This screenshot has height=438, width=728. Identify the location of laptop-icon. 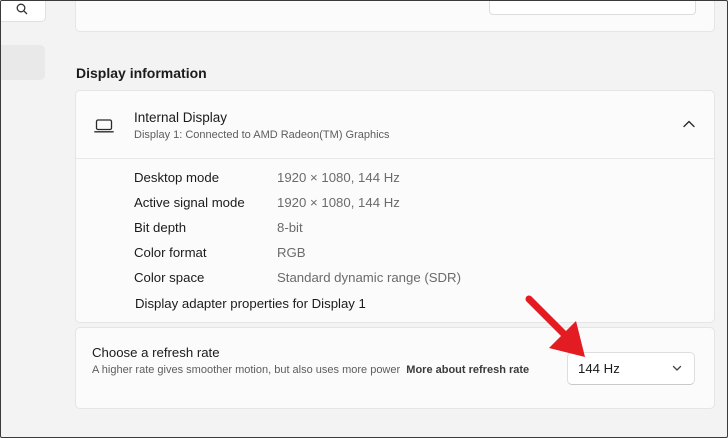
(104, 126).